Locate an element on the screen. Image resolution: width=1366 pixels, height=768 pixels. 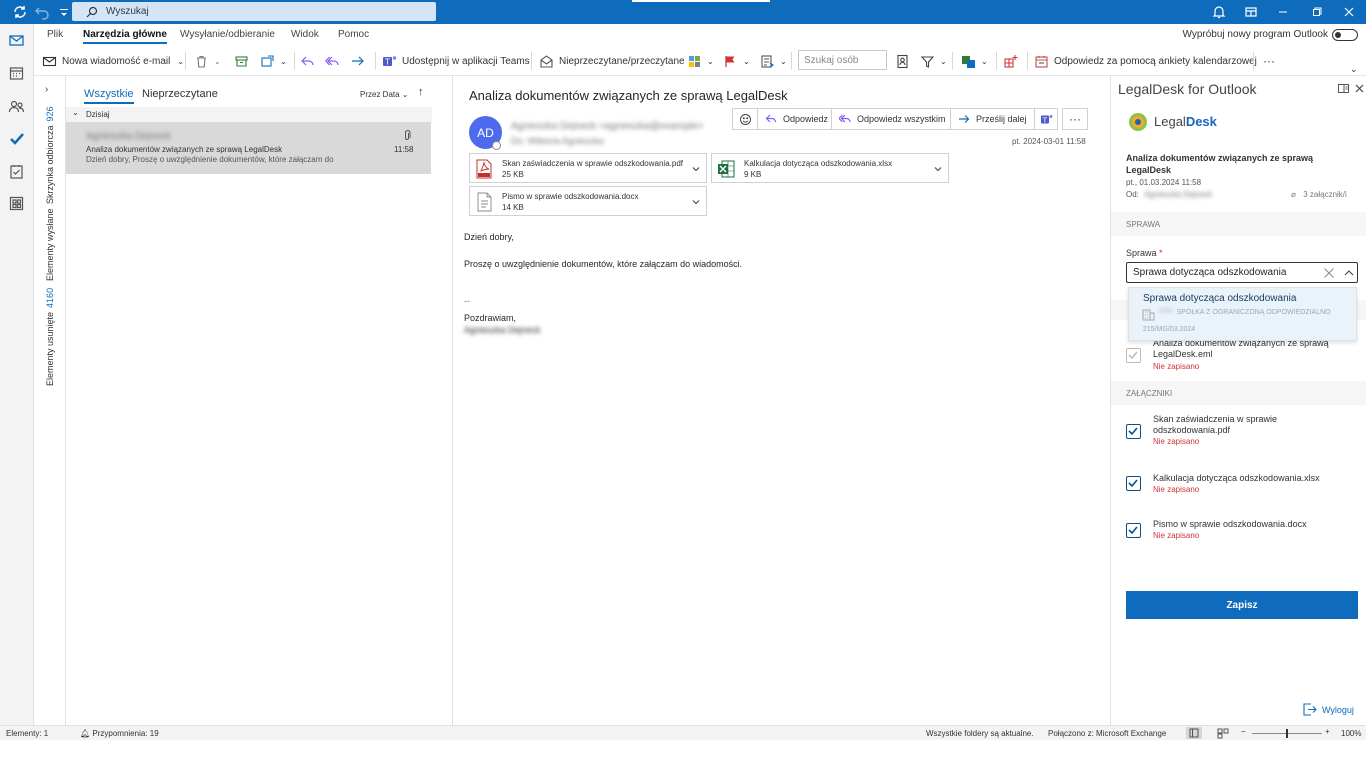
layout-icon is located at coordinates (1251, 12).